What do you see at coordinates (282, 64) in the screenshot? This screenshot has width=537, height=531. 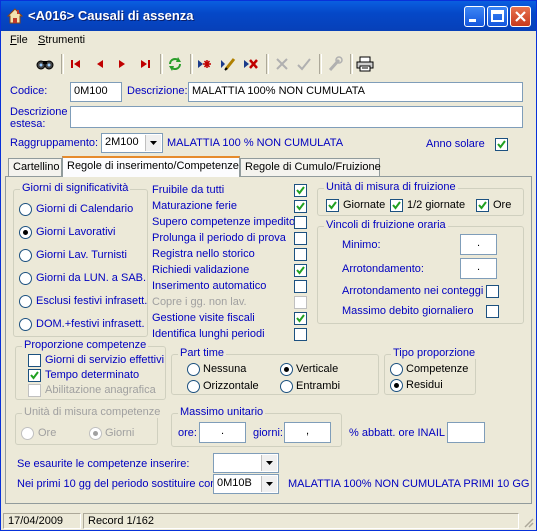 I see `cancel-button` at bounding box center [282, 64].